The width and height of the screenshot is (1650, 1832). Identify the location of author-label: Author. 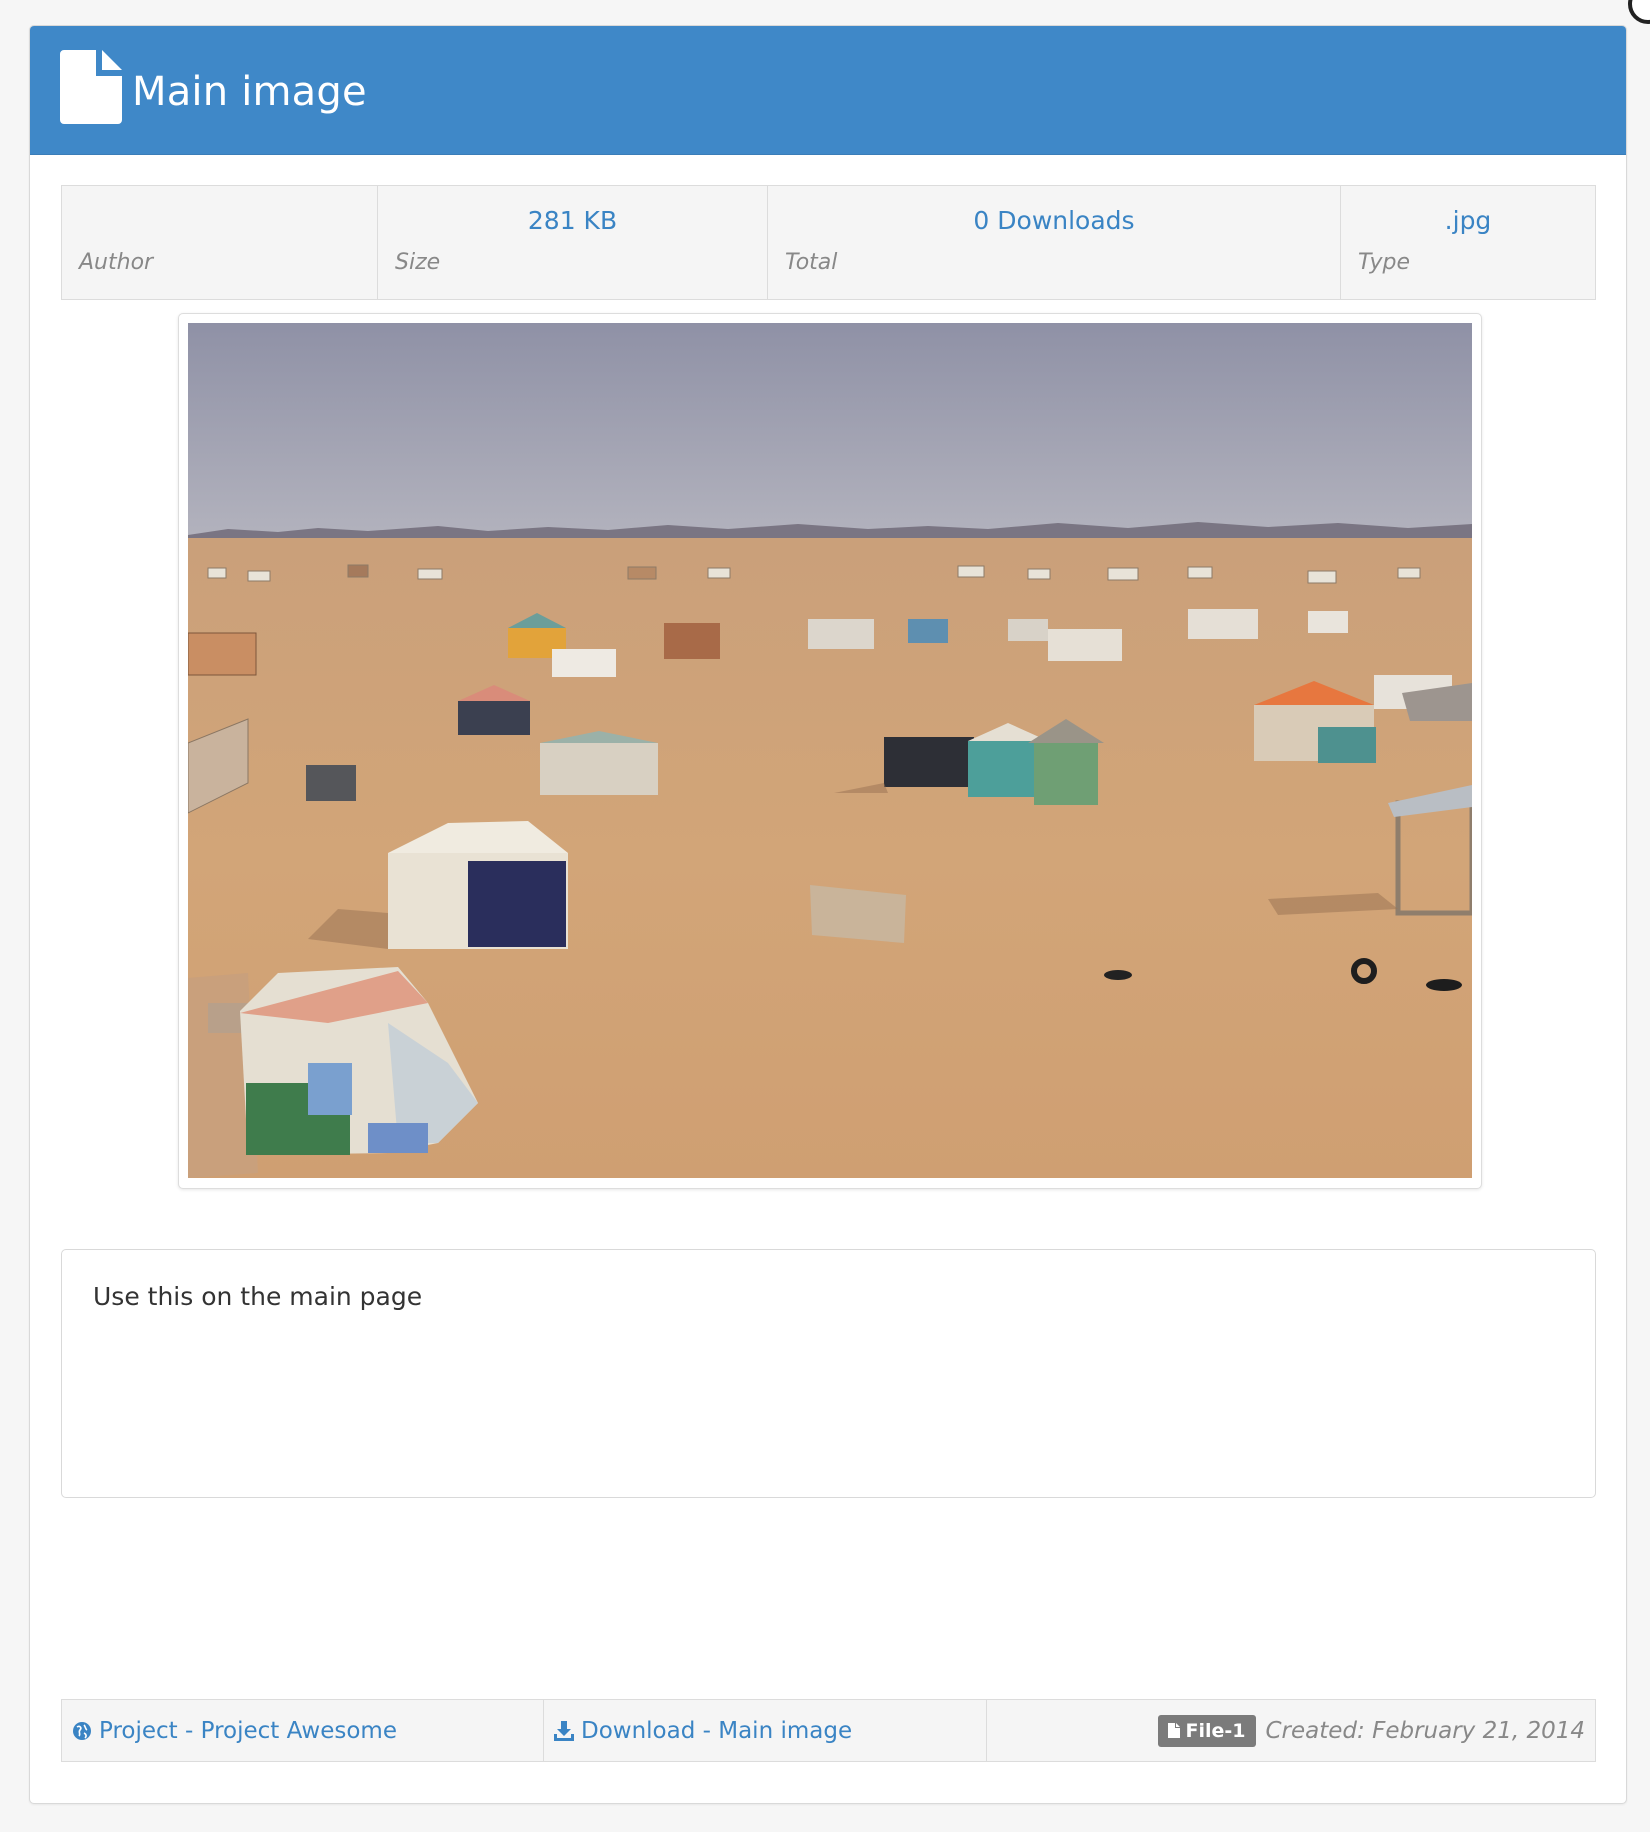
(116, 262).